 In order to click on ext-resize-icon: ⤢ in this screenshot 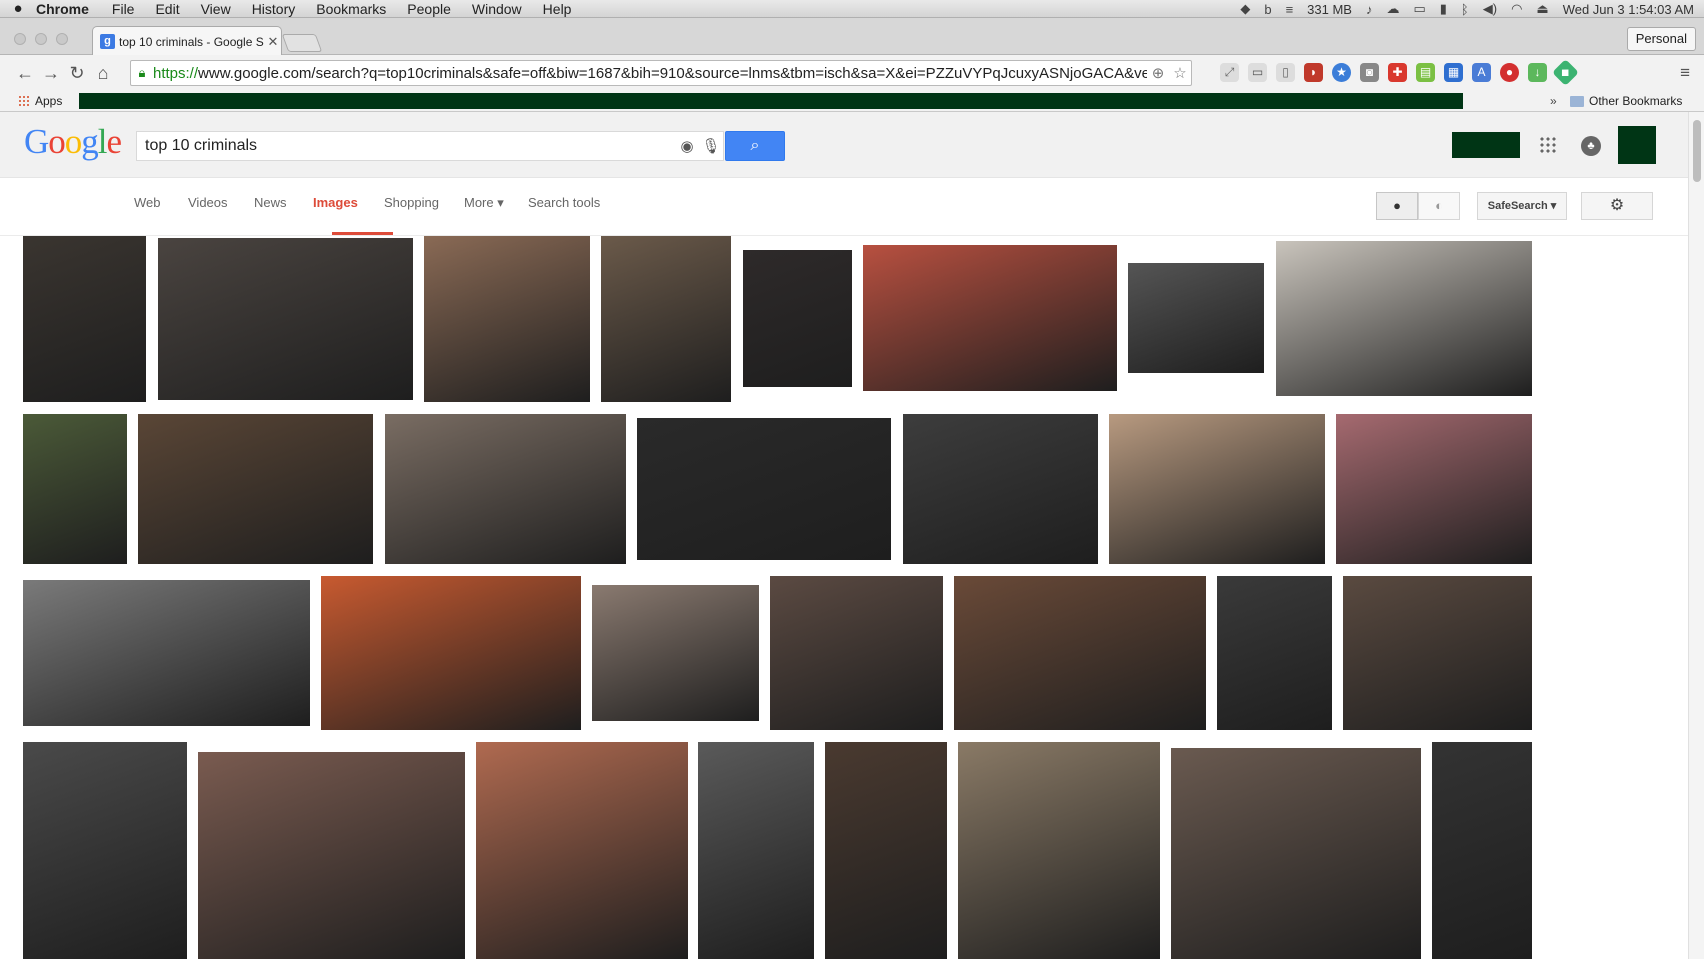, I will do `click(1229, 72)`.